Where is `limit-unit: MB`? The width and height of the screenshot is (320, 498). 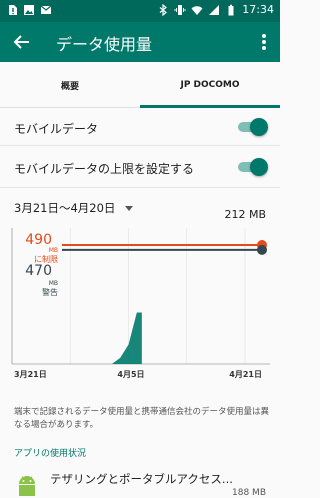
limit-unit: MB is located at coordinates (53, 250).